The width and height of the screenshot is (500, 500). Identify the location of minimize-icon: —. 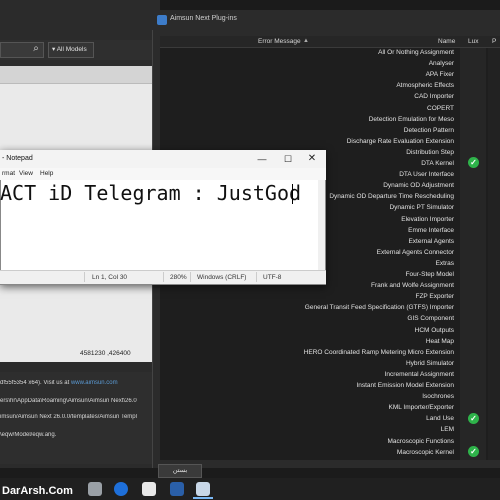
(262, 159).